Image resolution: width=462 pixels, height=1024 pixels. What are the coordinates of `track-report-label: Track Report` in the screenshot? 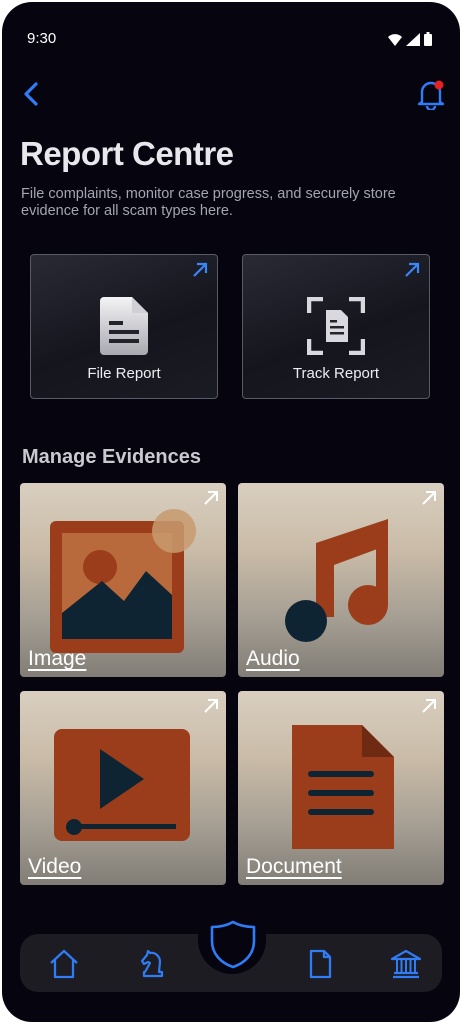 It's located at (336, 373).